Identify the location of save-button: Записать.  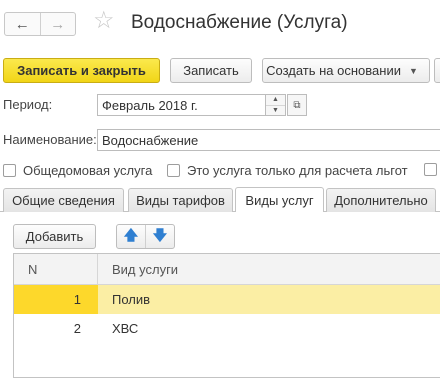
(211, 70).